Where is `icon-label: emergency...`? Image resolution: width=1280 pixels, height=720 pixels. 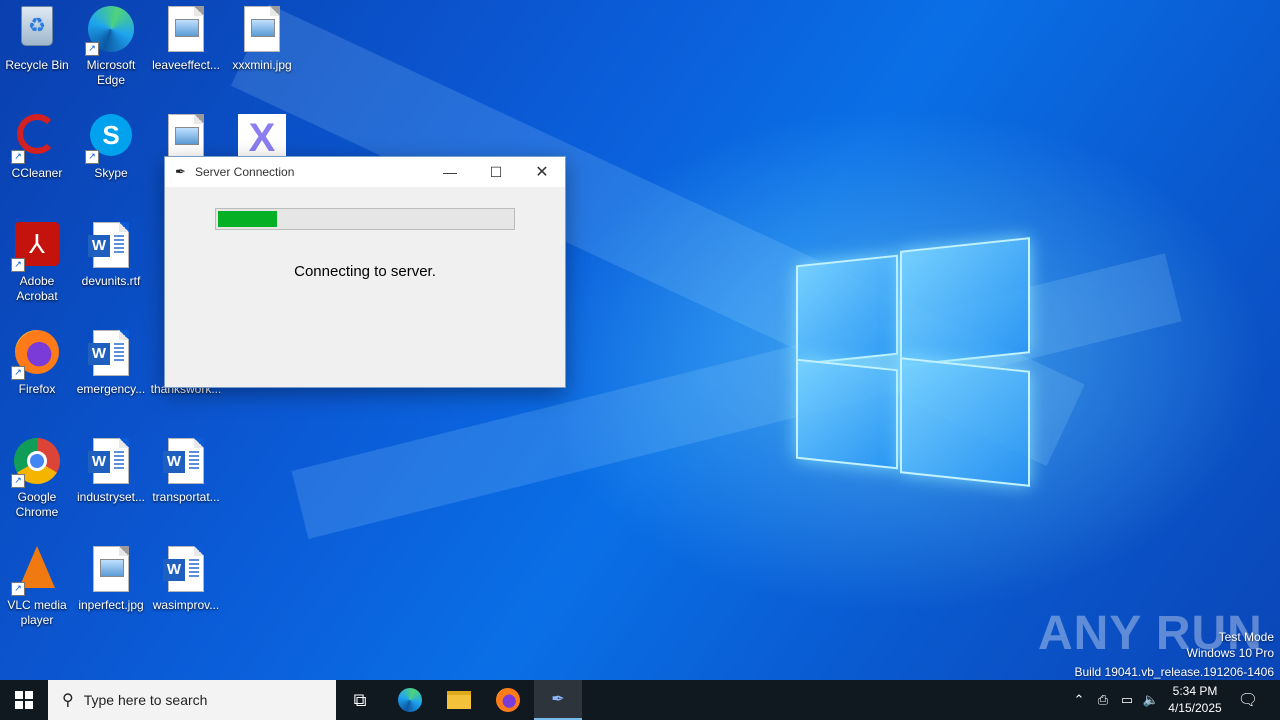 icon-label: emergency... is located at coordinates (111, 389).